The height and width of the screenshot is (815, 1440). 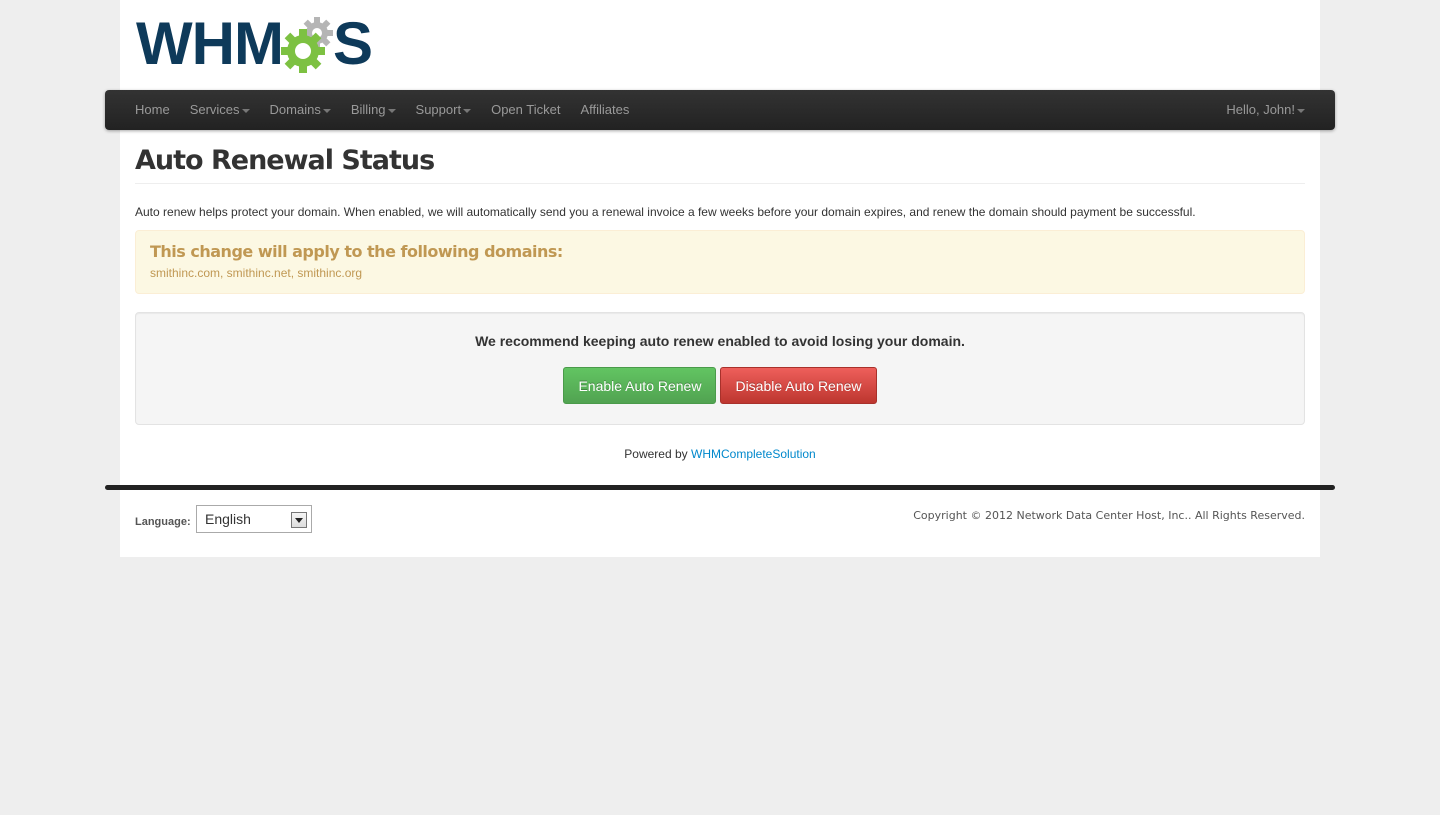 I want to click on powered-by: Powered by WHMCompleteSolution, so click(x=720, y=454).